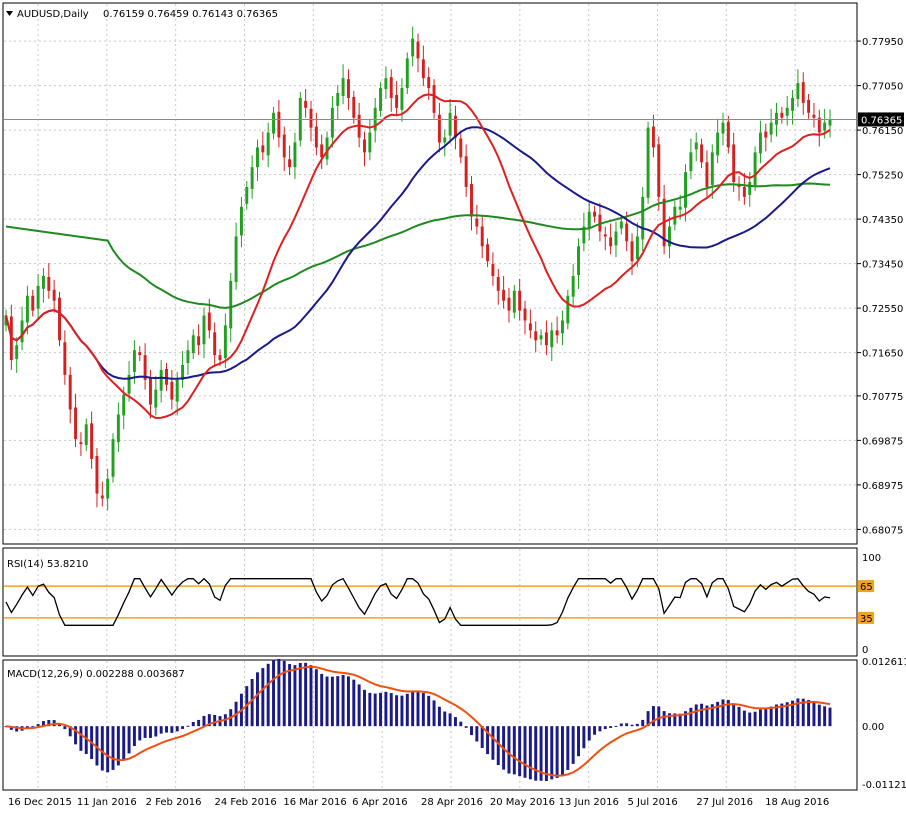 The height and width of the screenshot is (817, 906). I want to click on price-axis-label: 0.73450, so click(882, 265).